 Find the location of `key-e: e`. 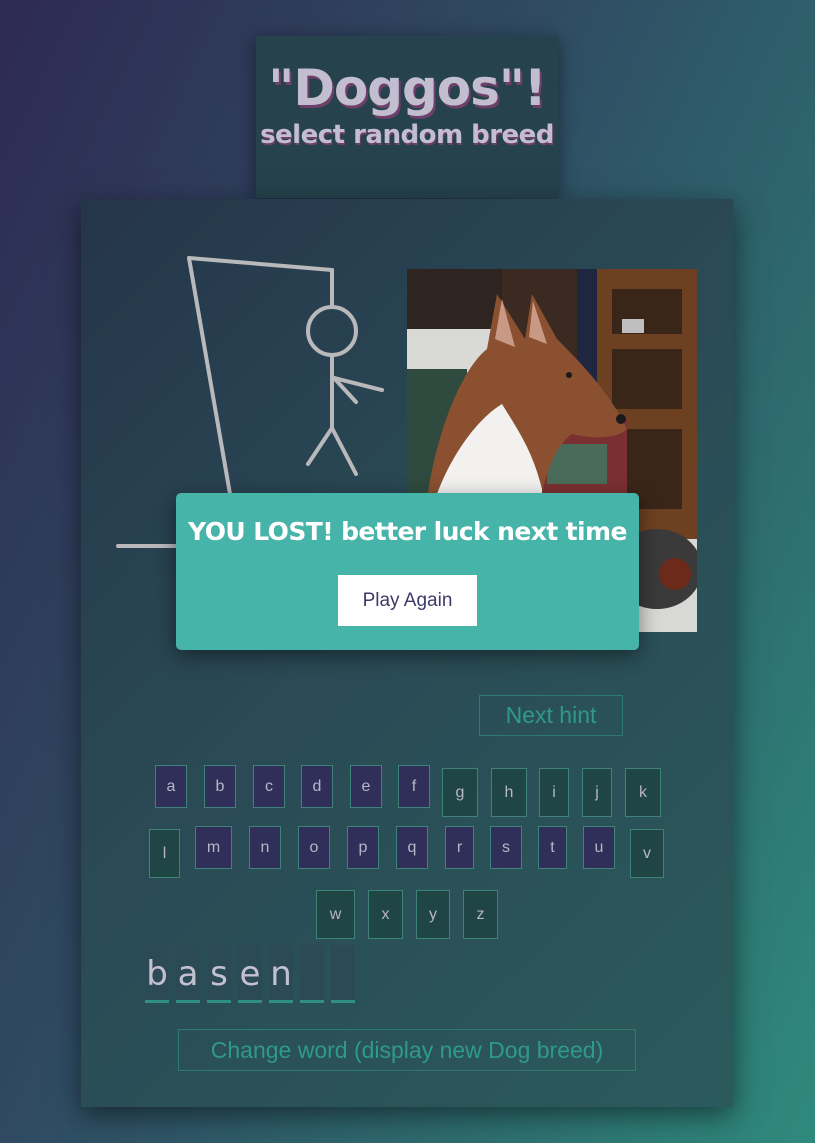

key-e: e is located at coordinates (366, 786).